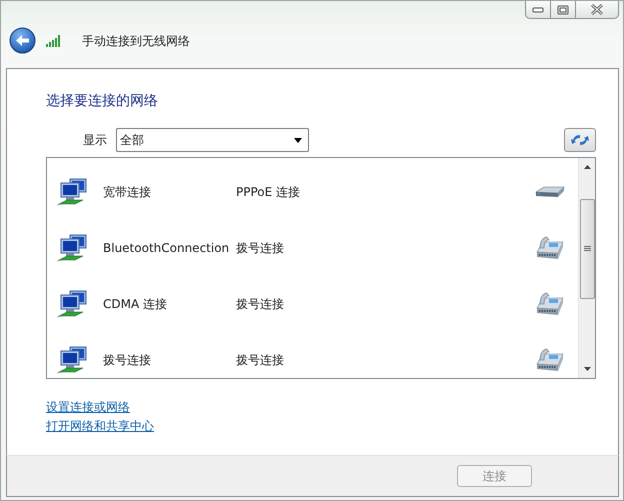 The width and height of the screenshot is (624, 501). What do you see at coordinates (88, 407) in the screenshot?
I see `link: 设置连接或网络` at bounding box center [88, 407].